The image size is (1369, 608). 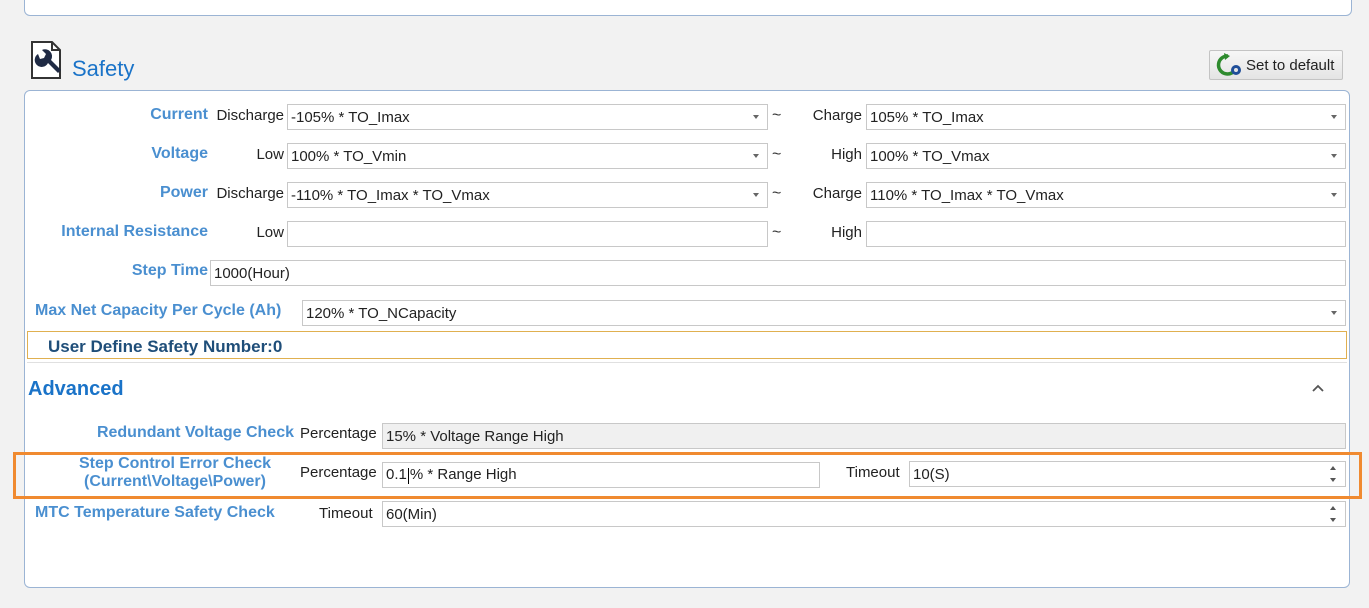 What do you see at coordinates (846, 154) in the screenshot?
I see `voltage-high-label: High` at bounding box center [846, 154].